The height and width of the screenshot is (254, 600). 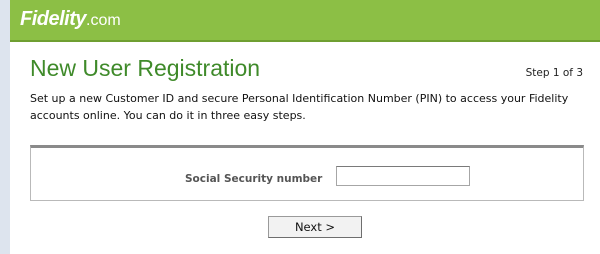 What do you see at coordinates (403, 176) in the screenshot?
I see `ssn-input` at bounding box center [403, 176].